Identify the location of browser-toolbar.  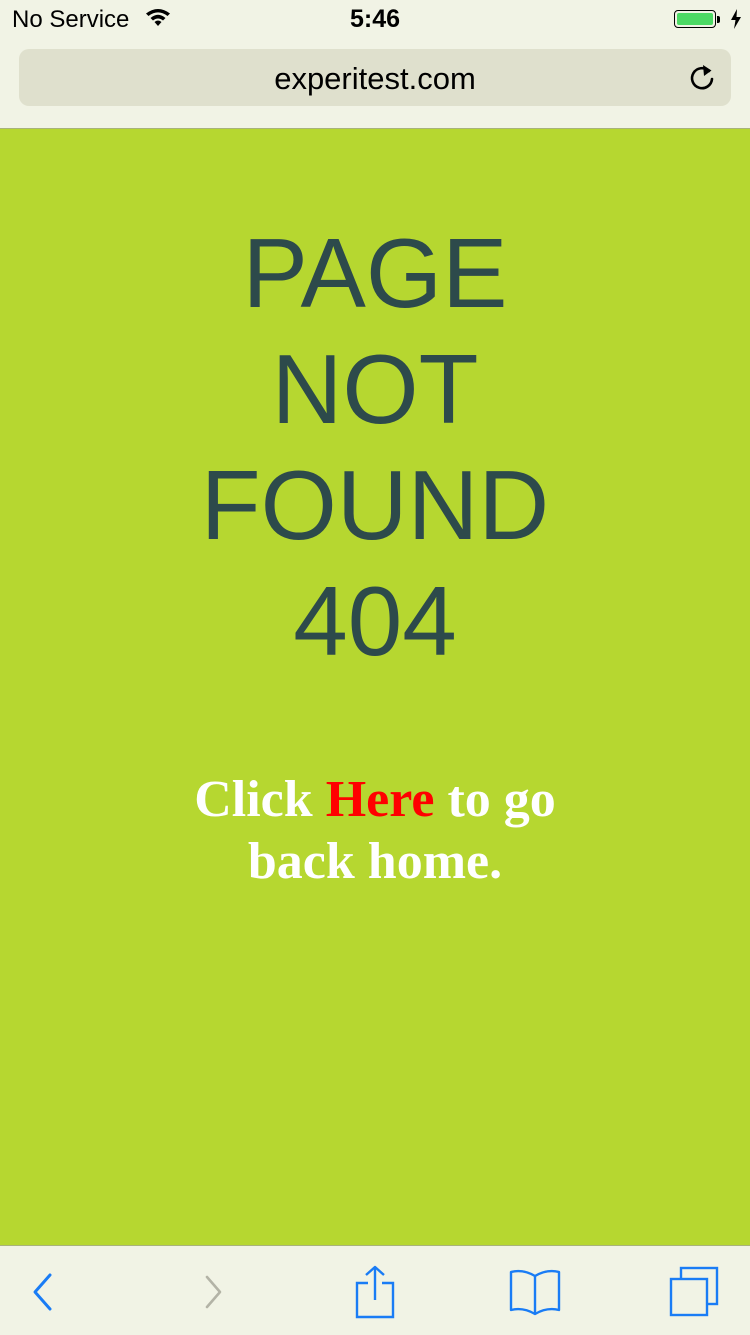
(375, 1290).